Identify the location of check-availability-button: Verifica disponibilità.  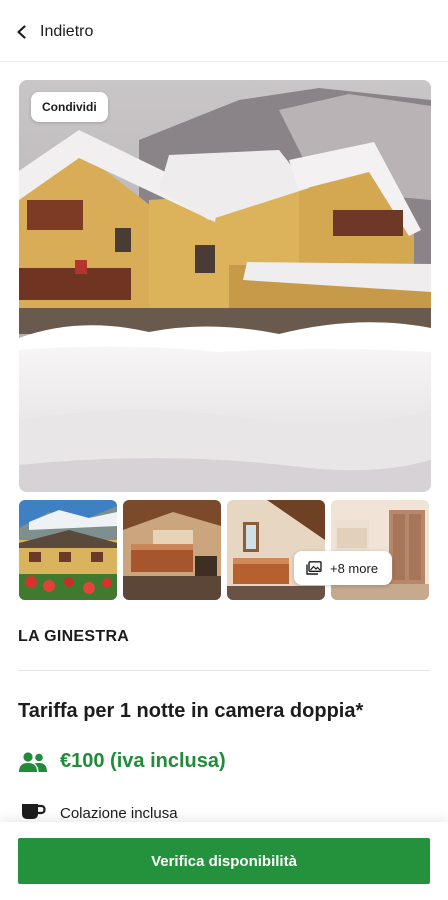
(224, 861).